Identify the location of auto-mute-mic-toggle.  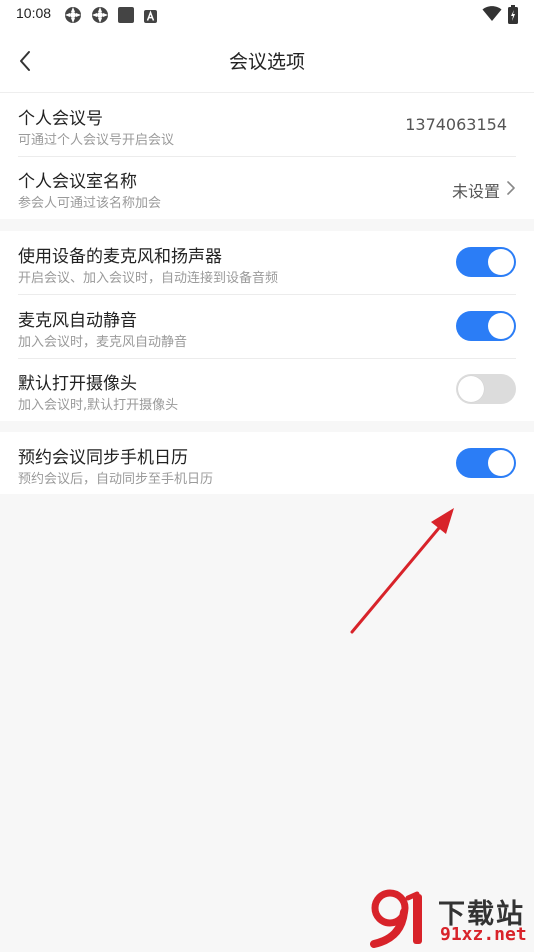
(486, 326).